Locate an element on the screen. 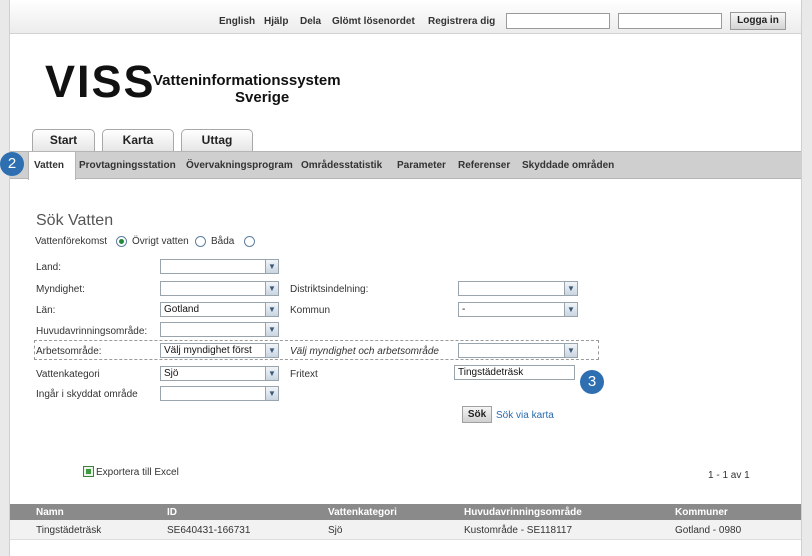  sub-nav-referenser: Referenser is located at coordinates (484, 165).